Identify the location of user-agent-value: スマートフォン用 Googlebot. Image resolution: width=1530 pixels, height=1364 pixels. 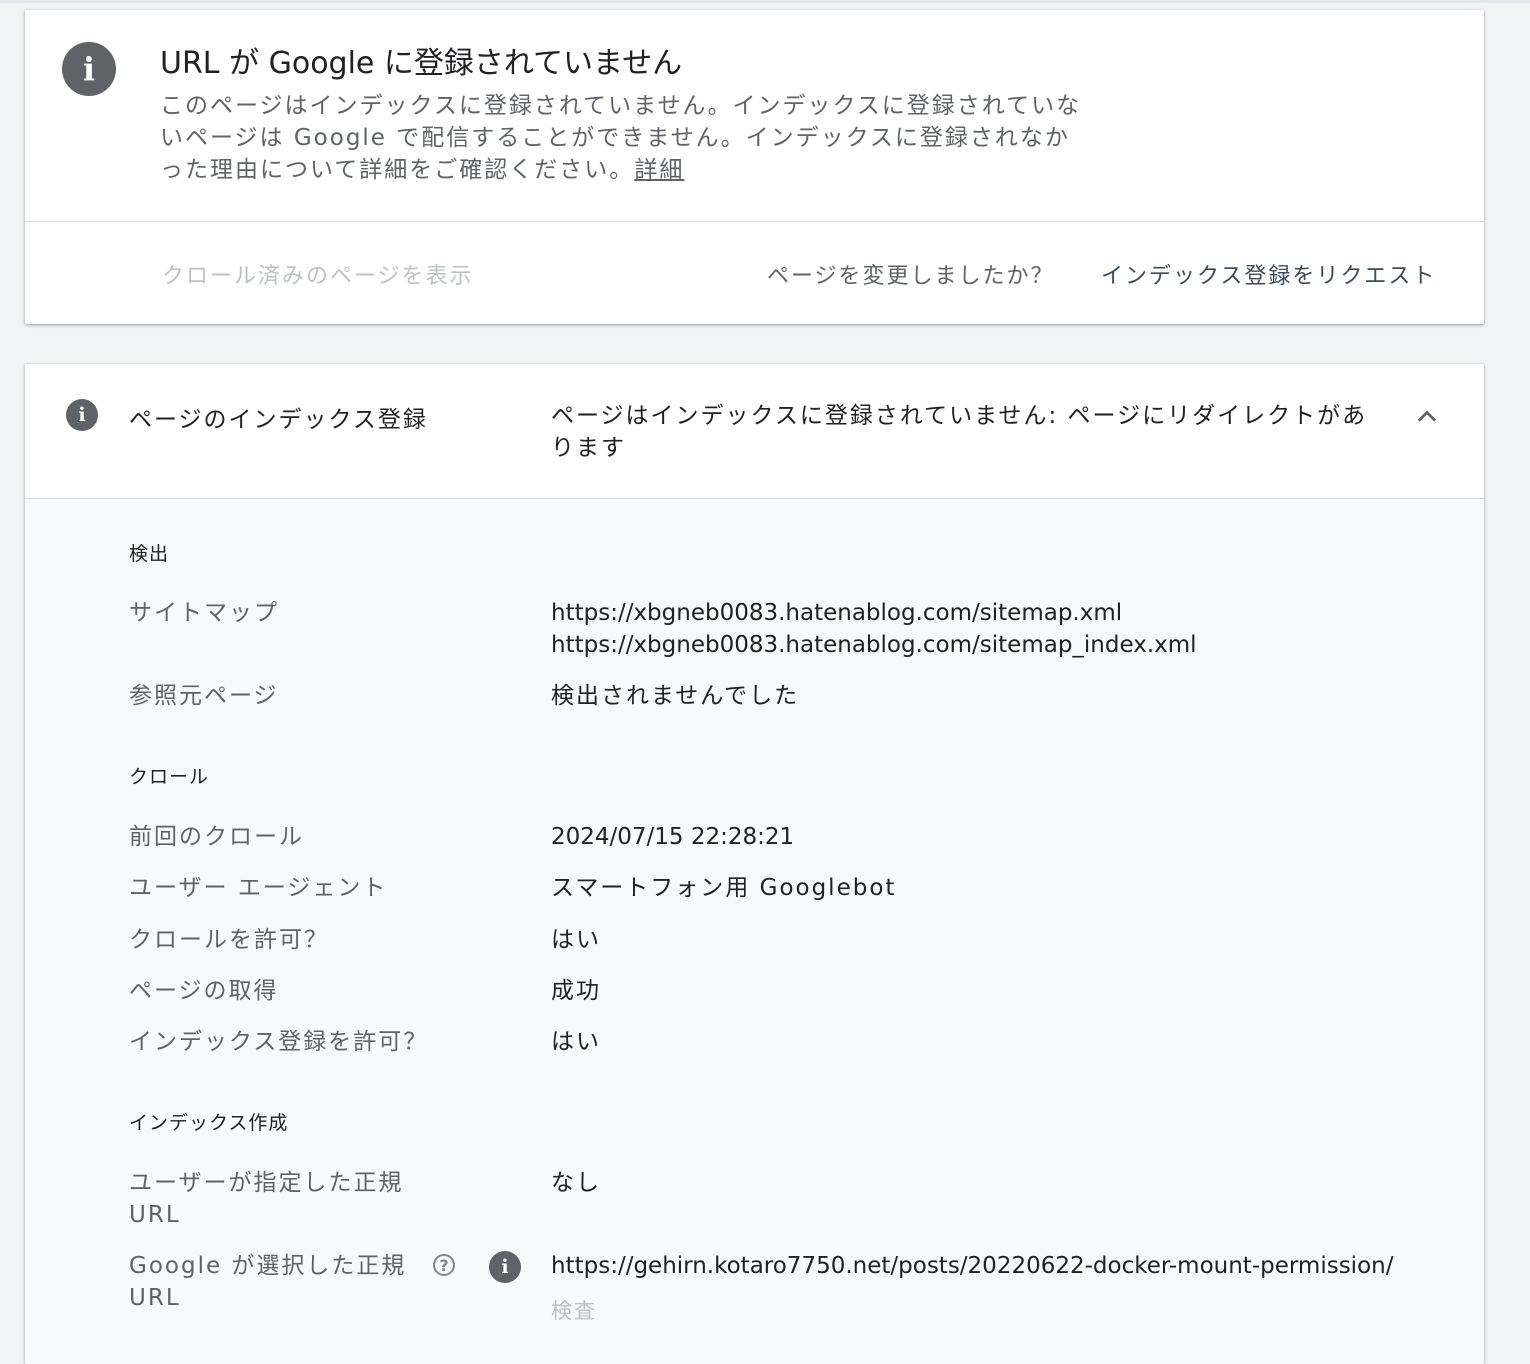
(724, 888).